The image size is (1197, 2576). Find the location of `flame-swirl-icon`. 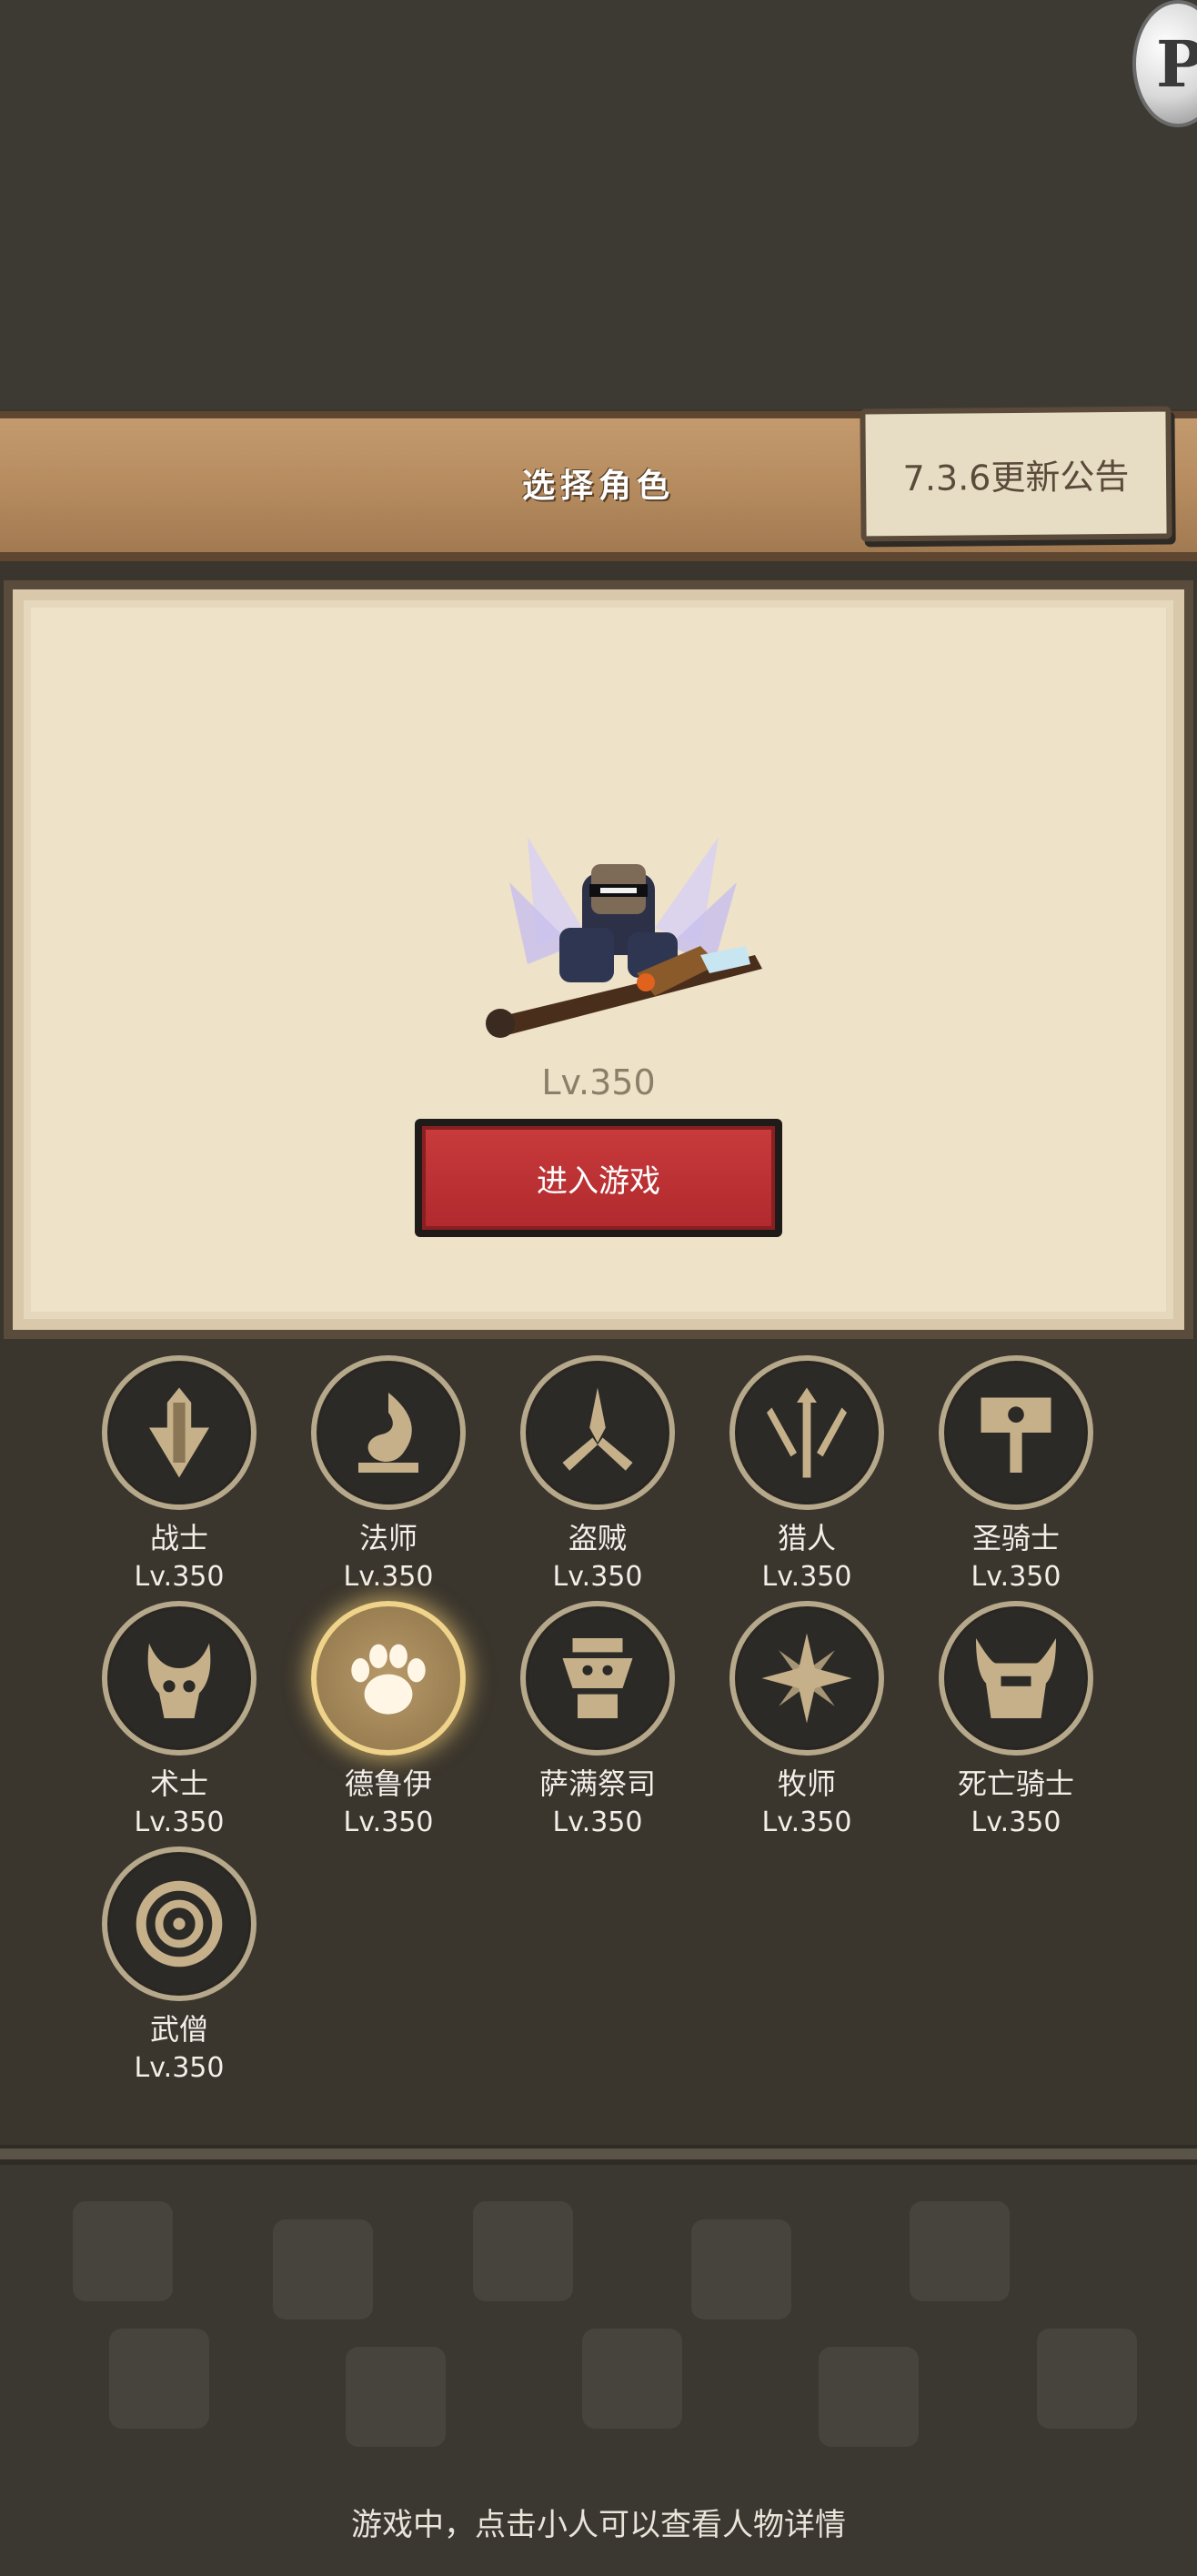

flame-swirl-icon is located at coordinates (388, 1432).